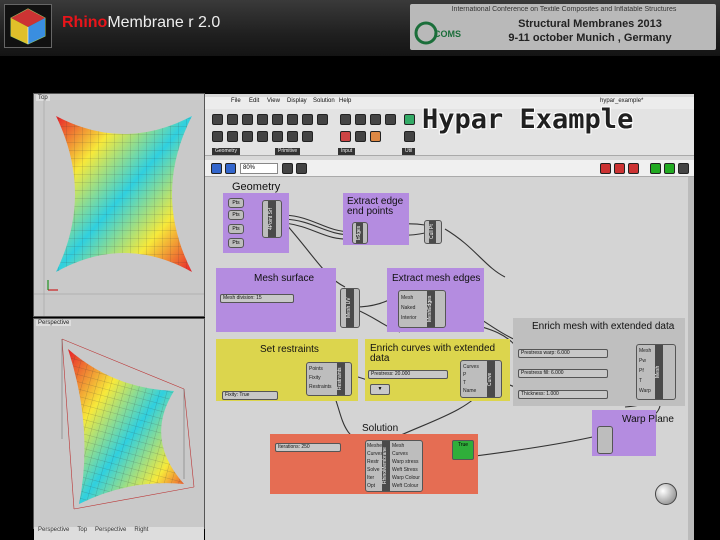 The image size is (720, 540). Describe the element at coordinates (605, 440) in the screenshot. I see `plane-param` at that location.